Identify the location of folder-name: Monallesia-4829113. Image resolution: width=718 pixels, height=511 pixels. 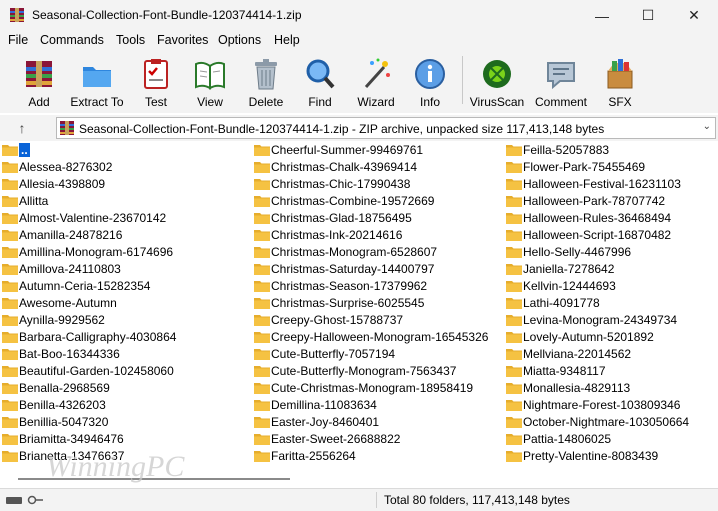
(577, 388).